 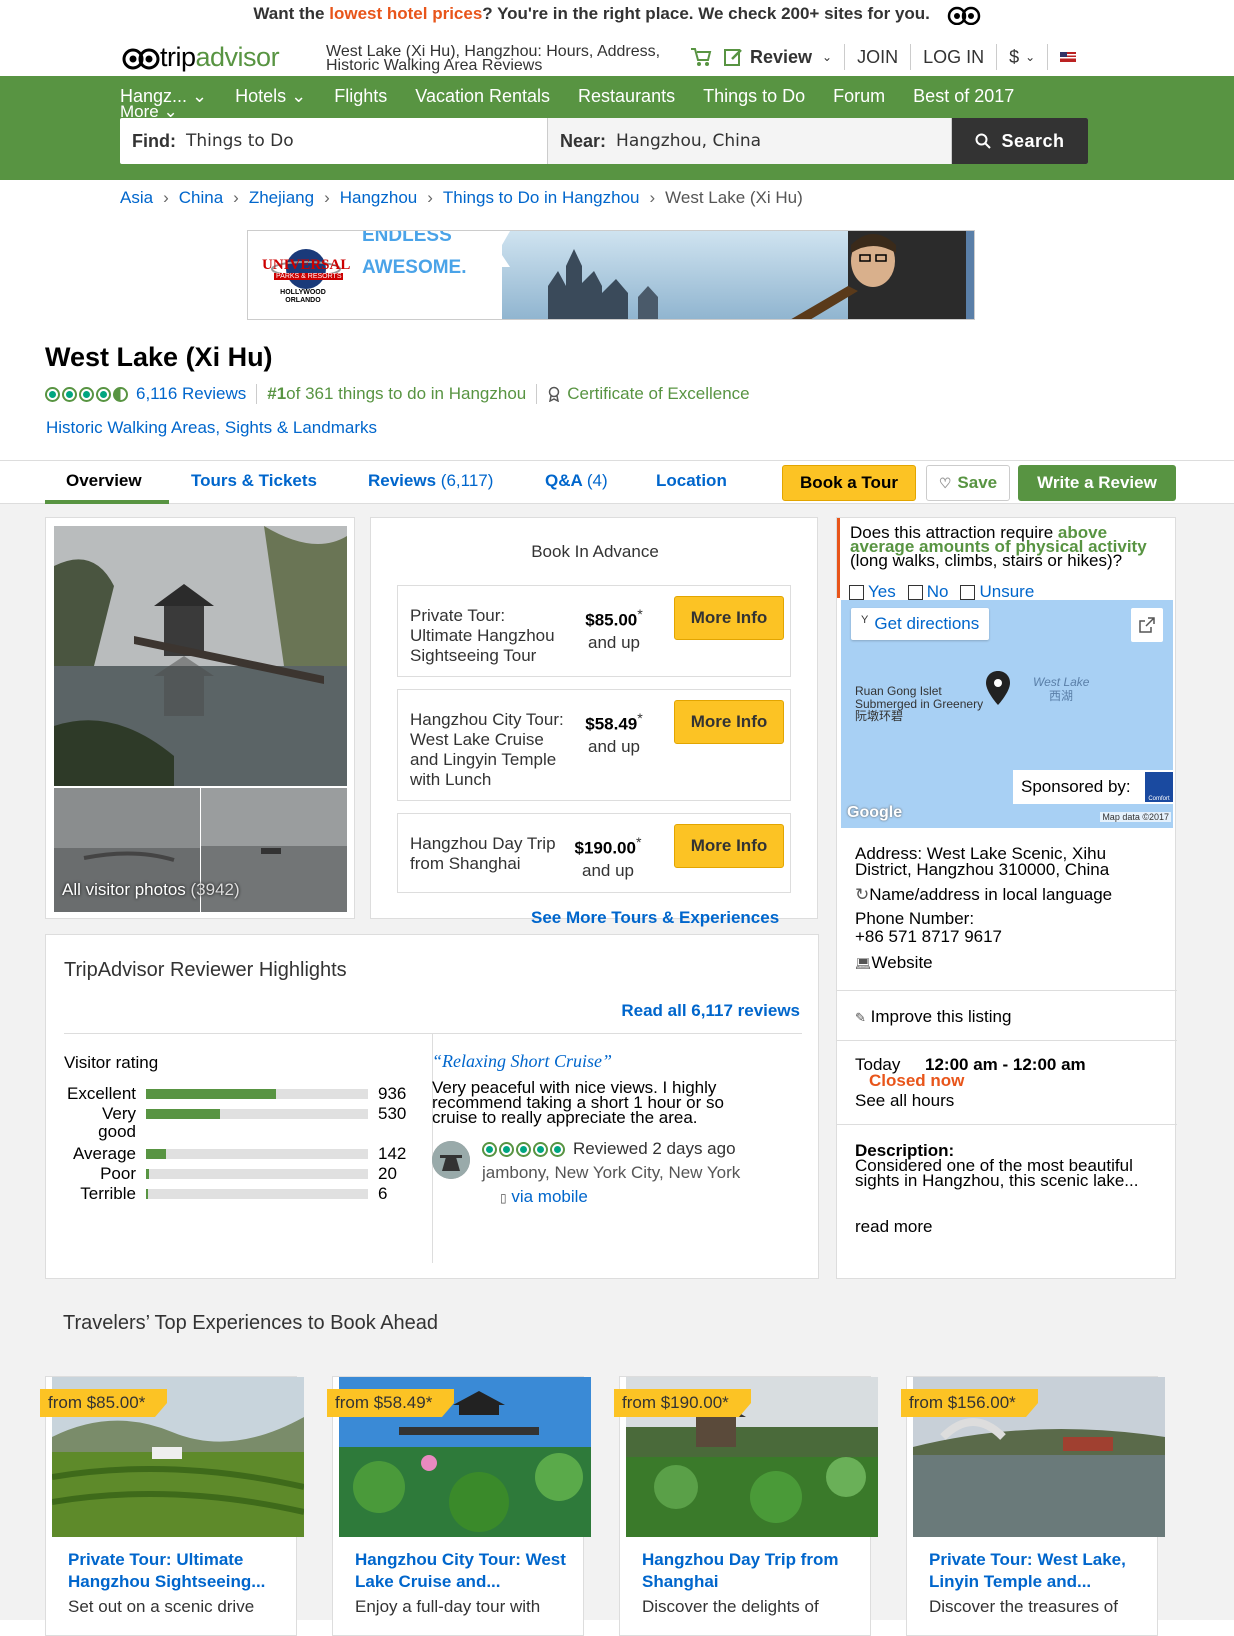 I want to click on improve-listing-link: ✎ Improve this listing, so click(x=933, y=1017).